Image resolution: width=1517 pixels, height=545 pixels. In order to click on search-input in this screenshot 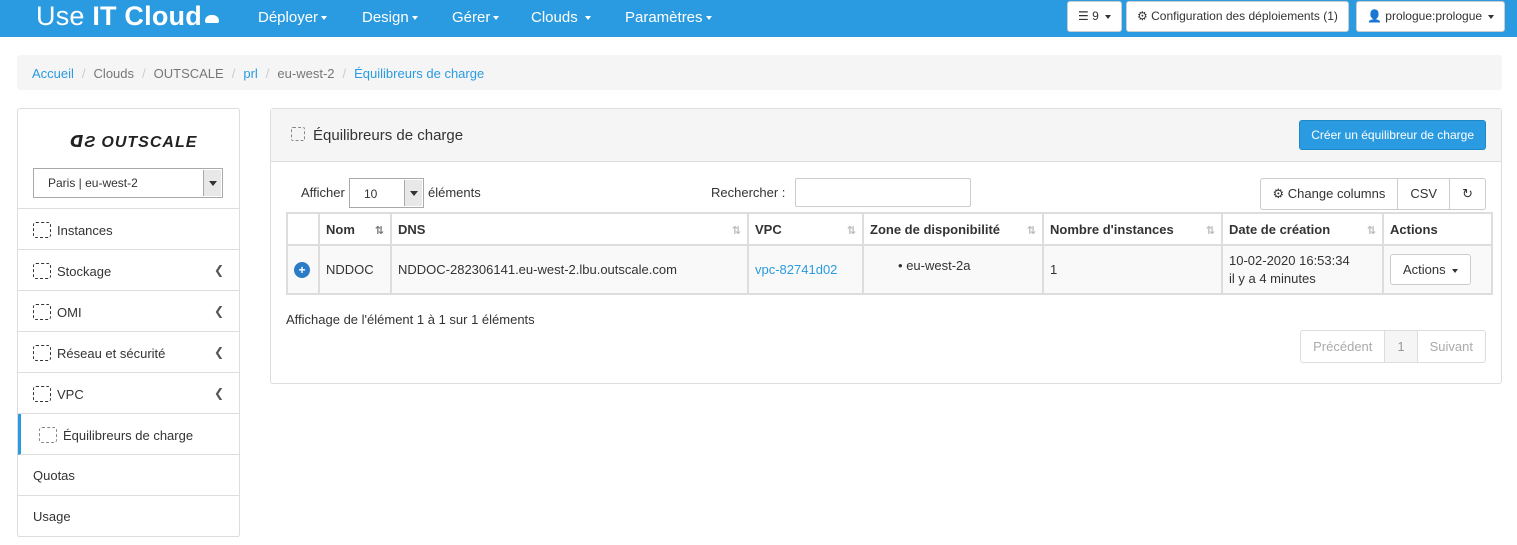, I will do `click(883, 192)`.